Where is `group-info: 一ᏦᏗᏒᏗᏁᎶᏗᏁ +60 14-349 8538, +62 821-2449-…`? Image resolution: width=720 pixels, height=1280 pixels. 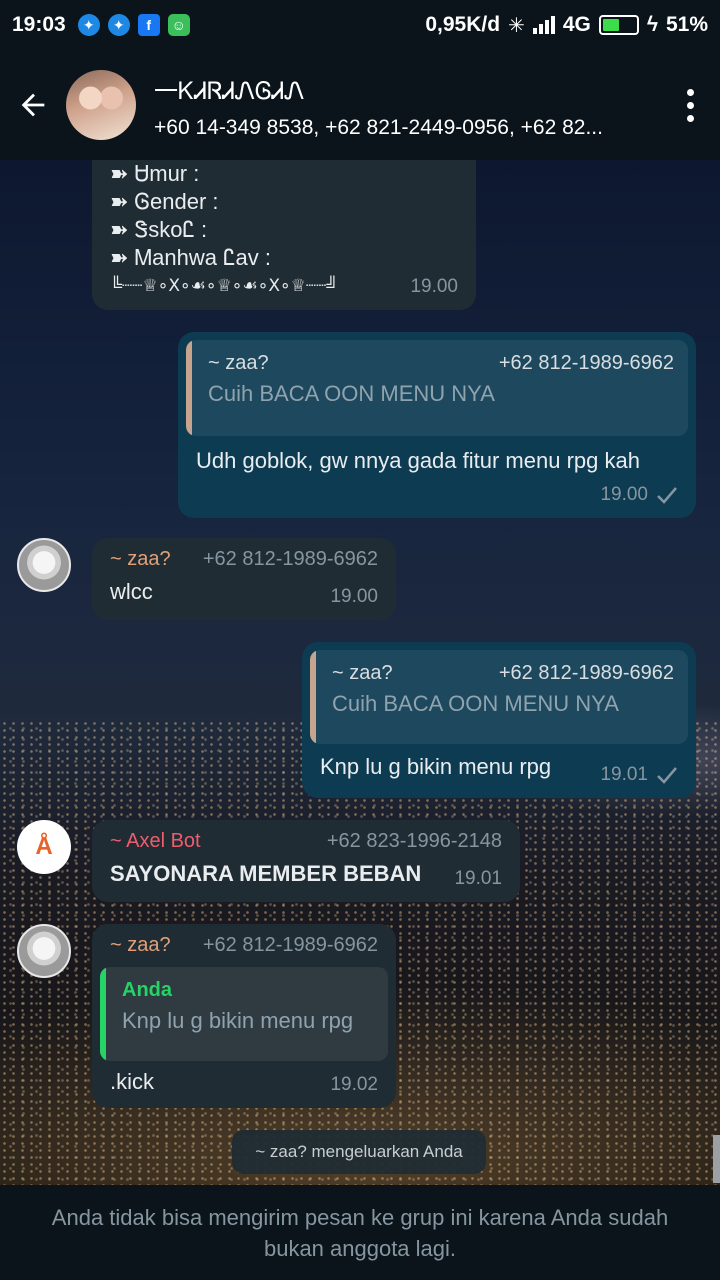 group-info: 一ᏦᏗᏒᏗᏁᎶᏗᏁ +60 14-349 8538, +62 821-2449-… is located at coordinates (407, 105).